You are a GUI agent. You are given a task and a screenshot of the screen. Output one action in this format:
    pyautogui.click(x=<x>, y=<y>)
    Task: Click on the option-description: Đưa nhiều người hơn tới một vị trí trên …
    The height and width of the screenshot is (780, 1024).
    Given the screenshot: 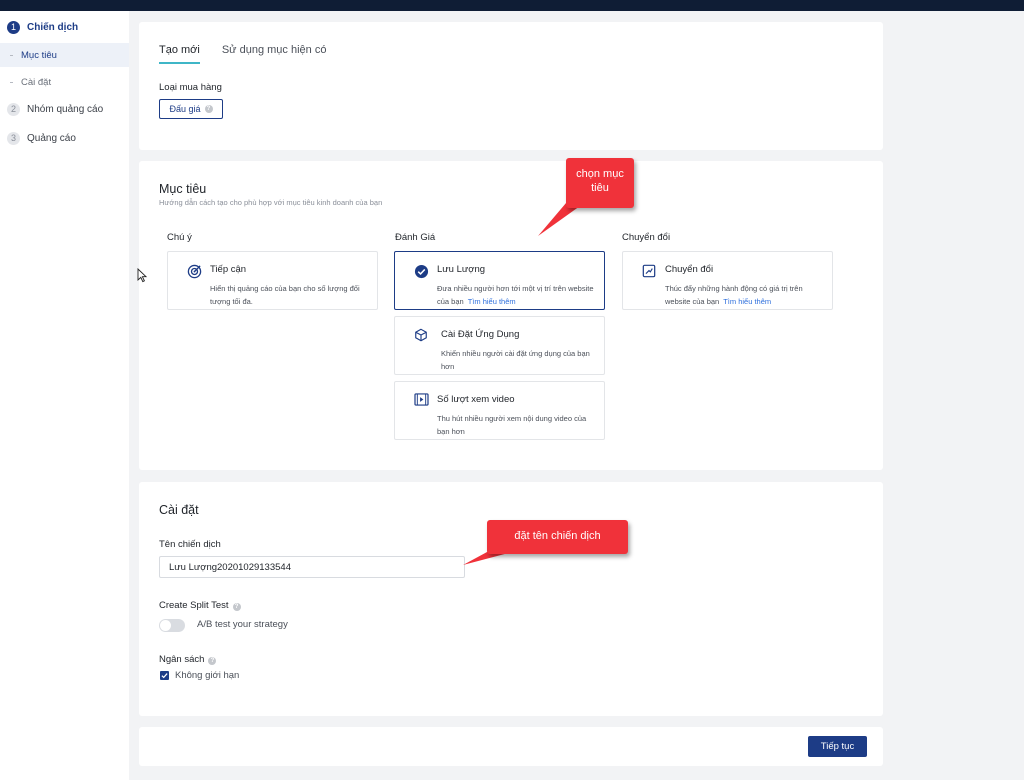 What is the action you would take?
    pyautogui.click(x=517, y=295)
    